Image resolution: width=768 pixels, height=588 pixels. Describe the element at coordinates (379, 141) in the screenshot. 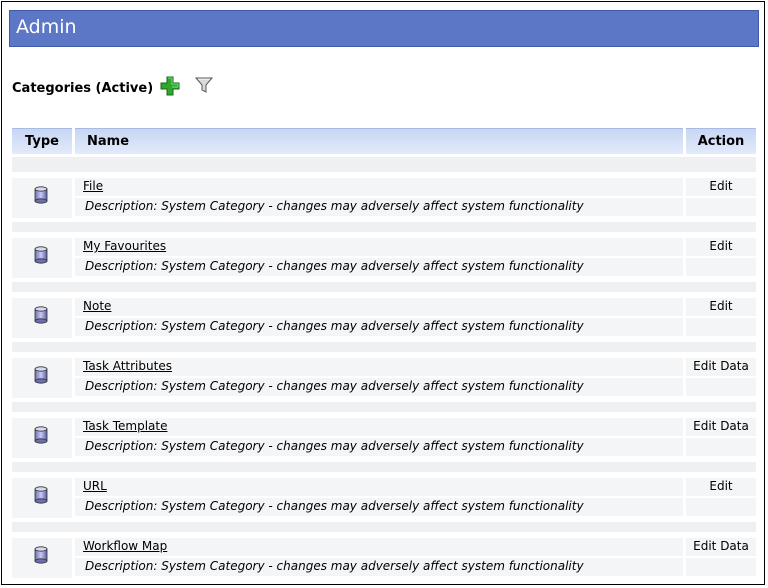

I see `column-header-name: Name` at that location.